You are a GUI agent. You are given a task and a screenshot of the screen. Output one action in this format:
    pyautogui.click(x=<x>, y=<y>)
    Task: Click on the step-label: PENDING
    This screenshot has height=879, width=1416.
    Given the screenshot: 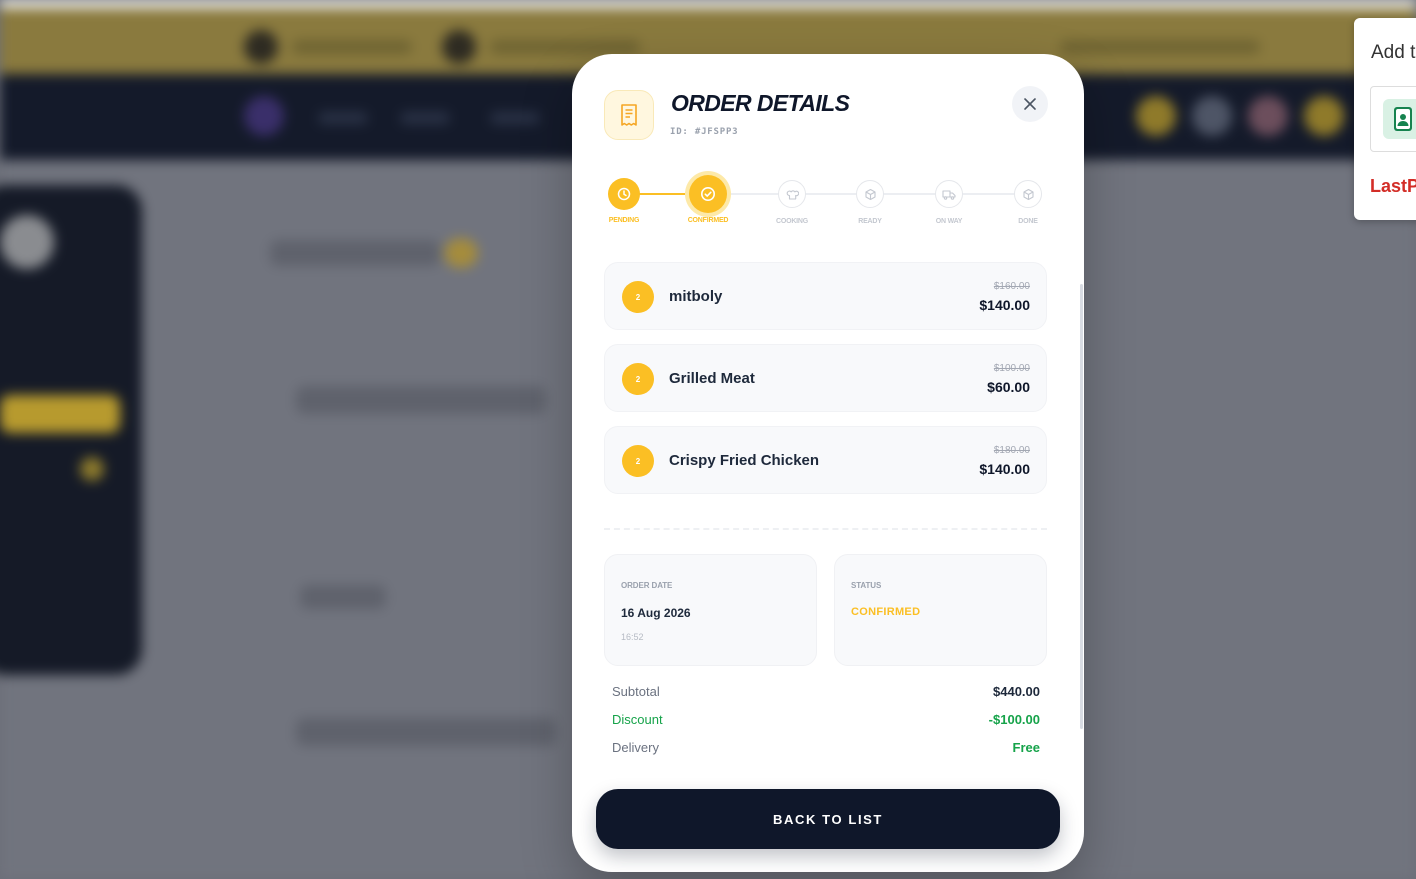 What is the action you would take?
    pyautogui.click(x=624, y=220)
    